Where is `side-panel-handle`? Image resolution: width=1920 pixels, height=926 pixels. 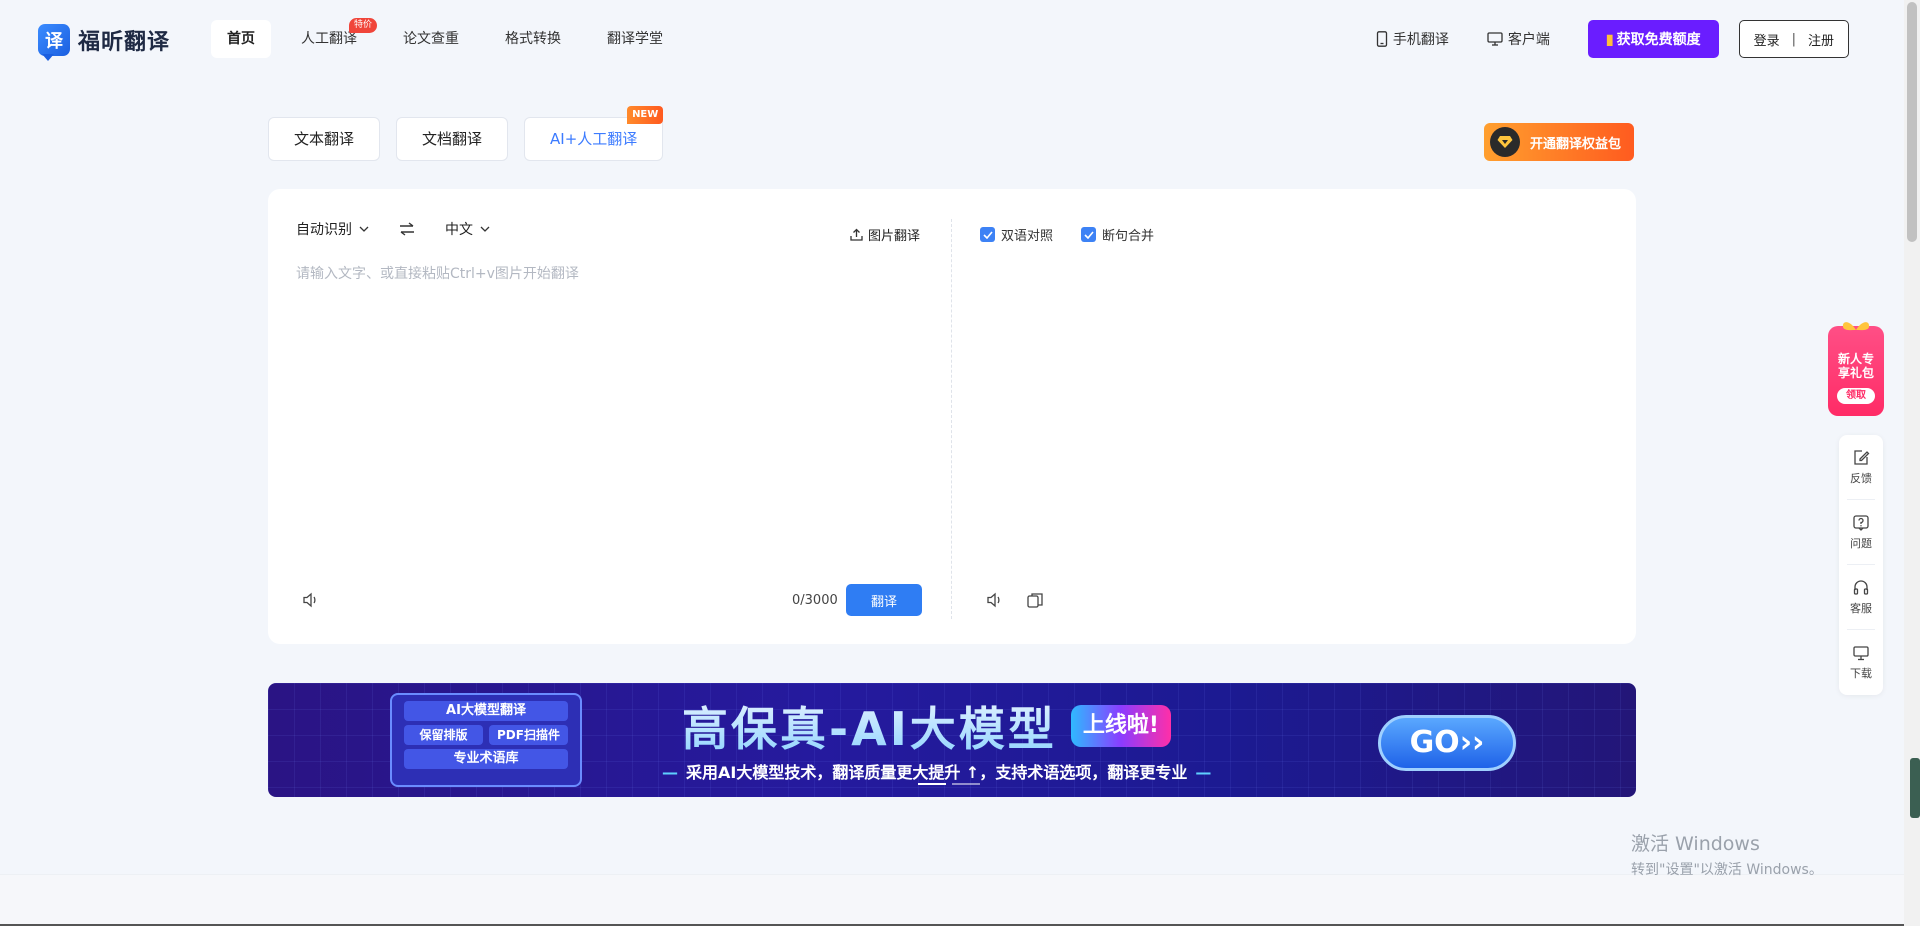 side-panel-handle is located at coordinates (1915, 788).